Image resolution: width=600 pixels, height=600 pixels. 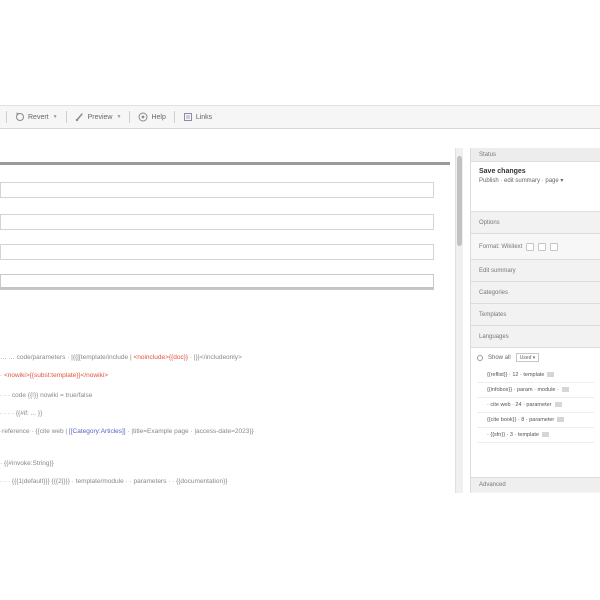 I want to click on list-item-label: · {{sfn}} · 3 · template, so click(x=513, y=435).